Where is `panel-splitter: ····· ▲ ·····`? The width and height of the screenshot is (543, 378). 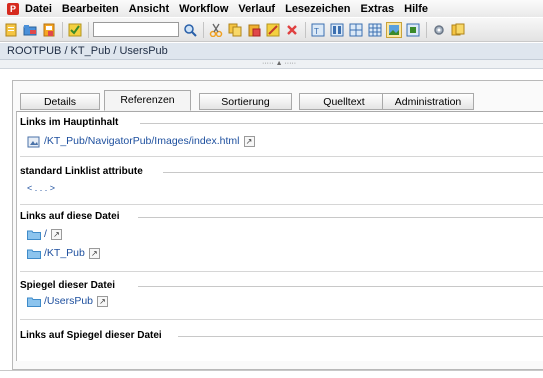 panel-splitter: ····· ▲ ····· is located at coordinates (271, 64).